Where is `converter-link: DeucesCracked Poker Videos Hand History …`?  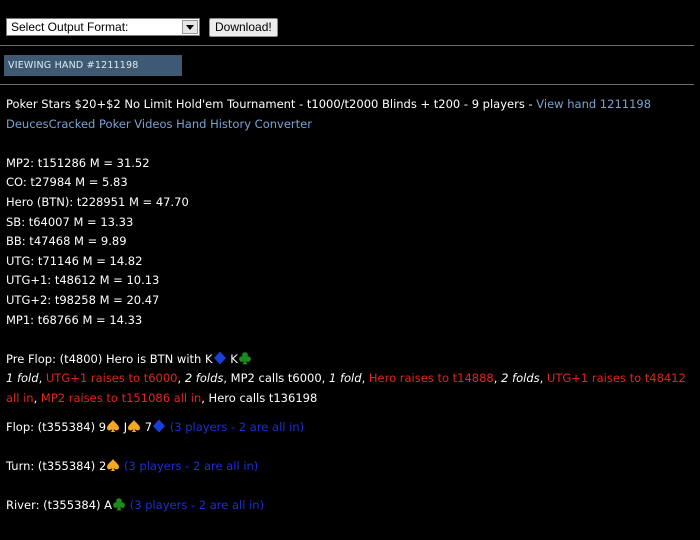
converter-link: DeucesCracked Poker Videos Hand History … is located at coordinates (159, 124).